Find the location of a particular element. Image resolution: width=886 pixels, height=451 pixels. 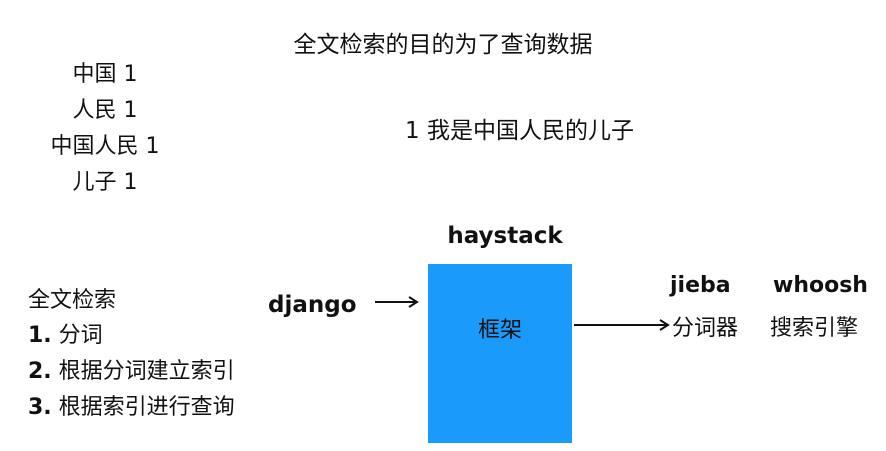

step-text: 根据分词建立索引 is located at coordinates (146, 371).